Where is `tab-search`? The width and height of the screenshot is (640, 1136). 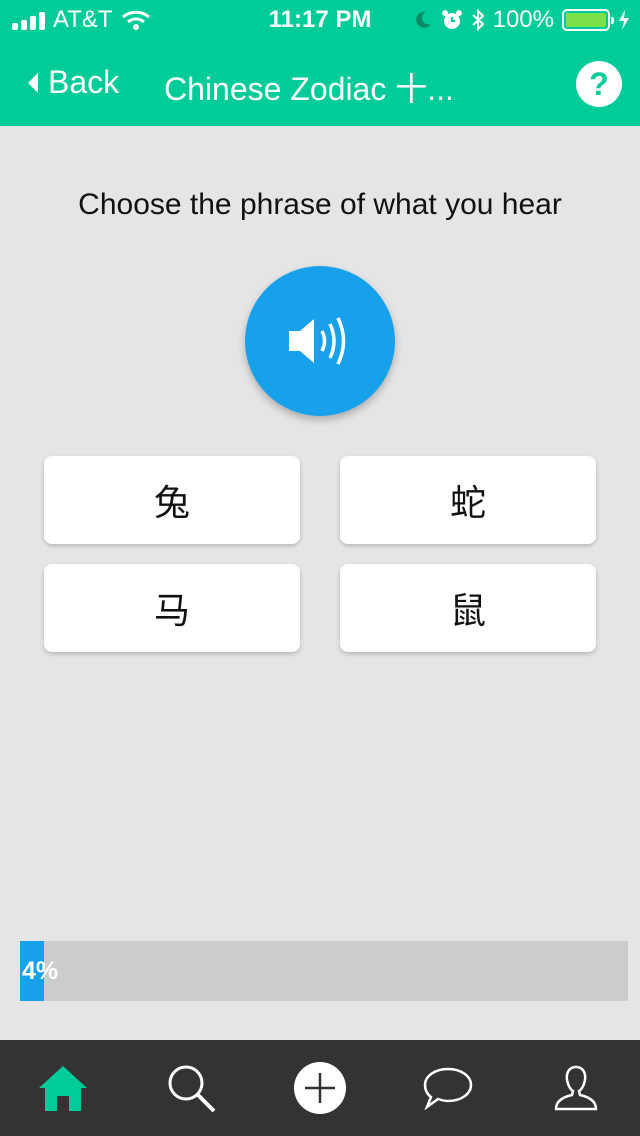 tab-search is located at coordinates (191, 1088).